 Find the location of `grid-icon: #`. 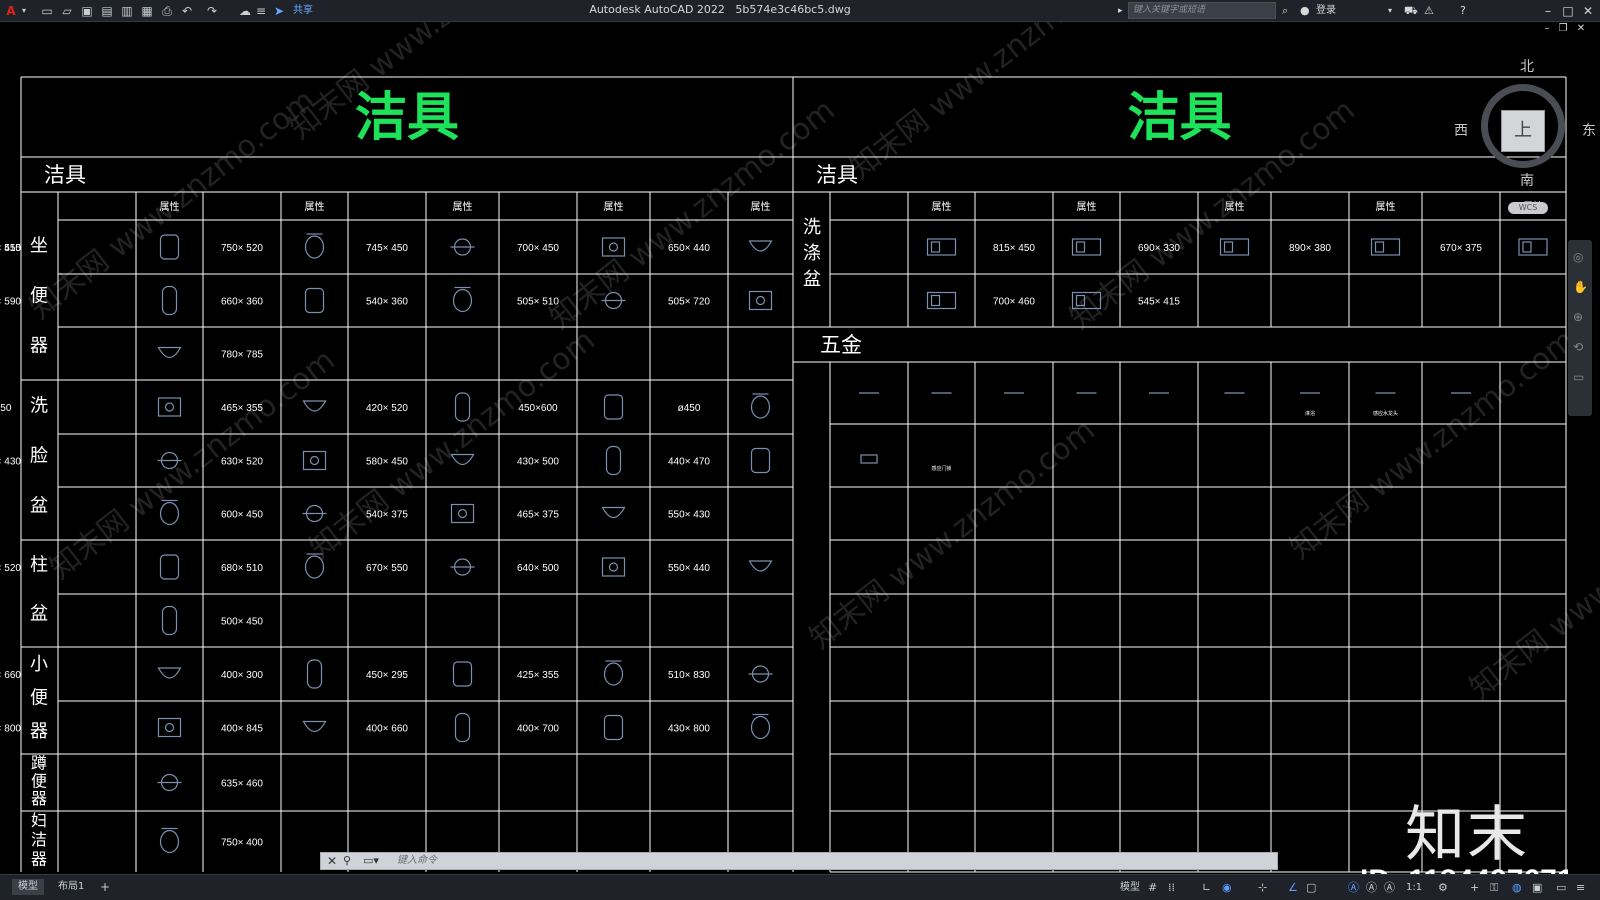

grid-icon: # is located at coordinates (1152, 888).